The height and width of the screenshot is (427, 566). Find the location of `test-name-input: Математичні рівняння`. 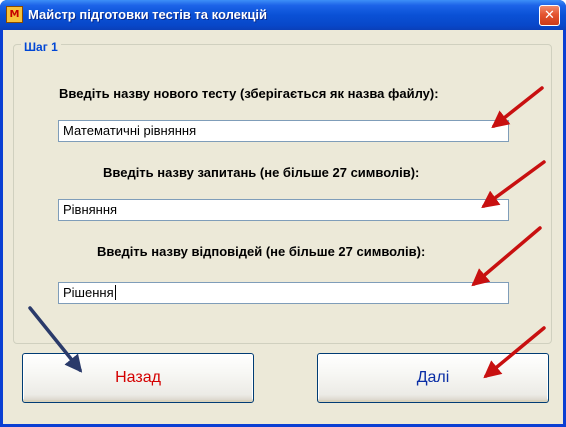

test-name-input: Математичні рівняння is located at coordinates (283, 131).